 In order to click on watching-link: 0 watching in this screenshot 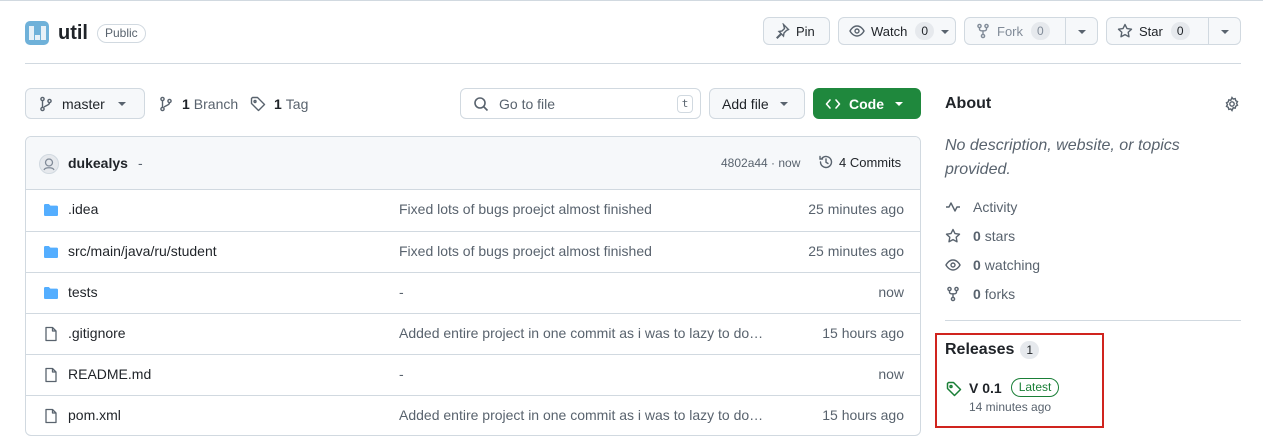, I will do `click(992, 265)`.